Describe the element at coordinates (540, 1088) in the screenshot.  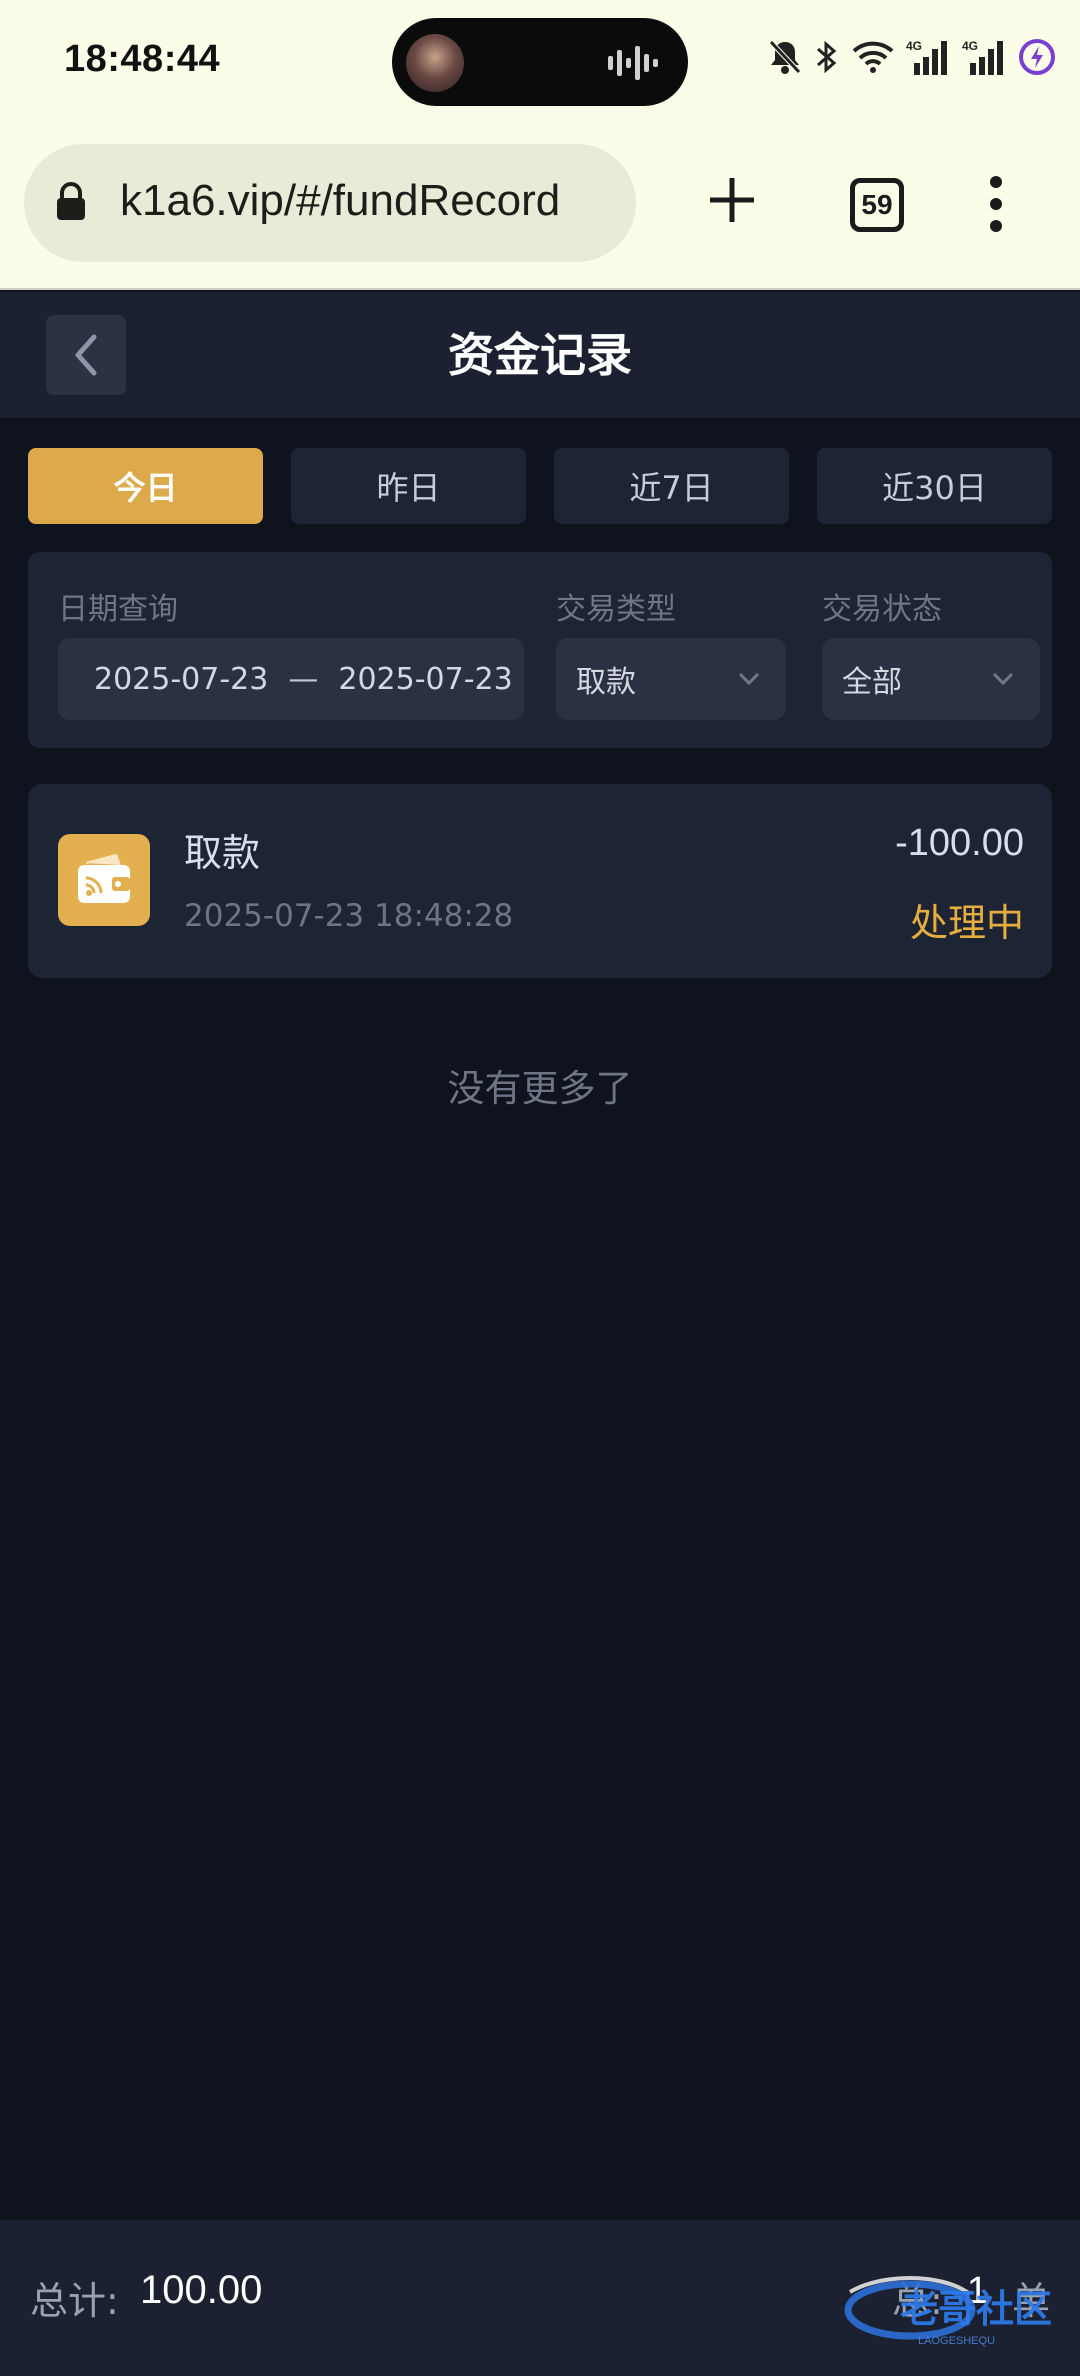
I see `list-end-text: 没有更多了` at that location.